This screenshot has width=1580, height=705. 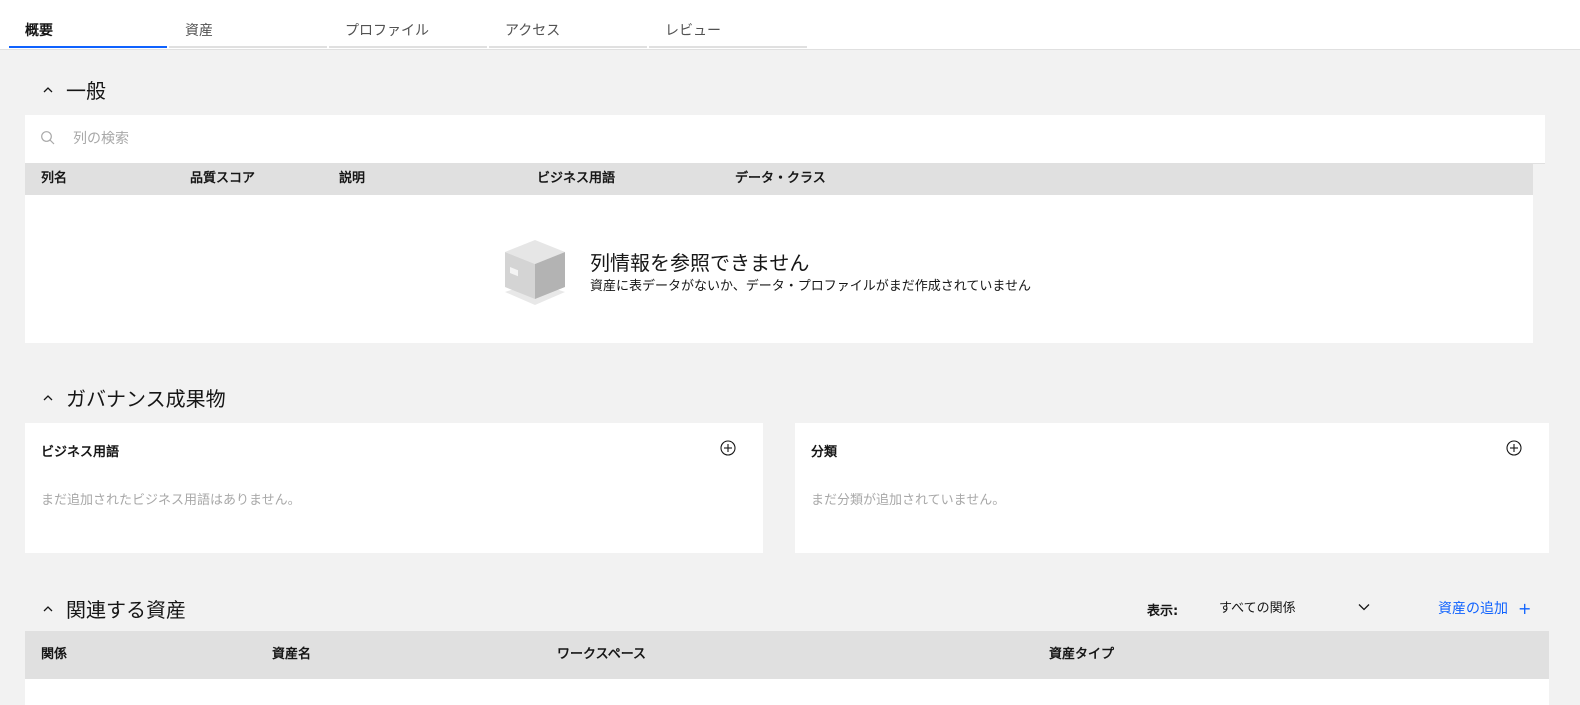 What do you see at coordinates (773, 139) in the screenshot?
I see `column-search-input` at bounding box center [773, 139].